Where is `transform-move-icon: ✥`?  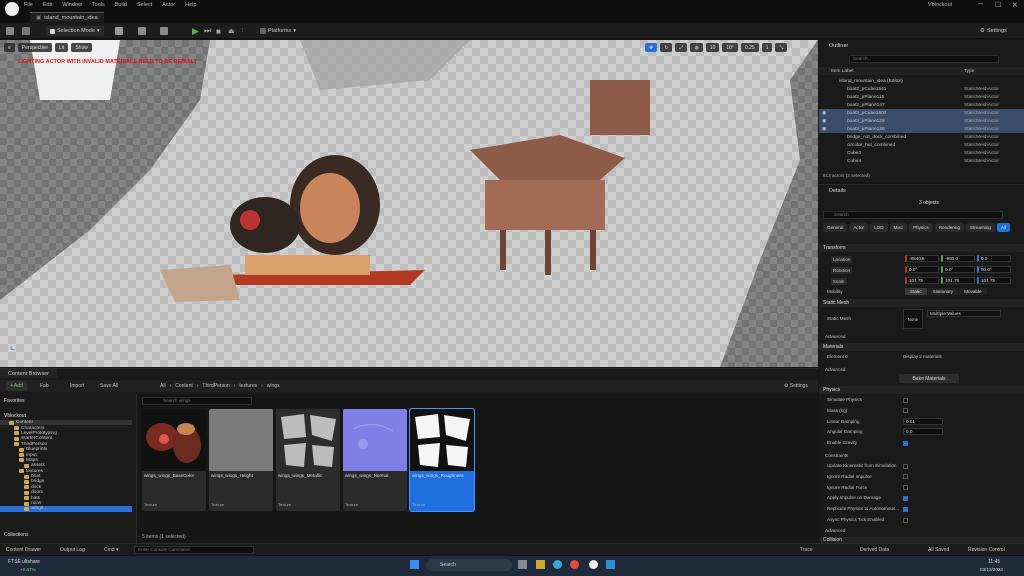
transform-move-icon: ✥ is located at coordinates (651, 47).